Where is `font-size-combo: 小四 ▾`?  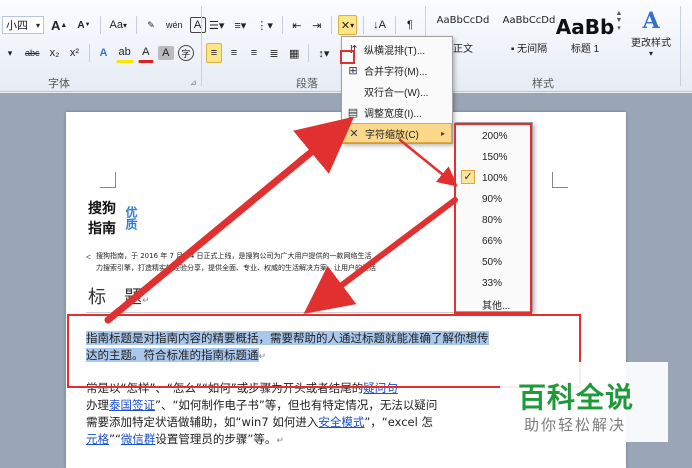
font-size-combo: 小四 ▾ is located at coordinates (23, 25).